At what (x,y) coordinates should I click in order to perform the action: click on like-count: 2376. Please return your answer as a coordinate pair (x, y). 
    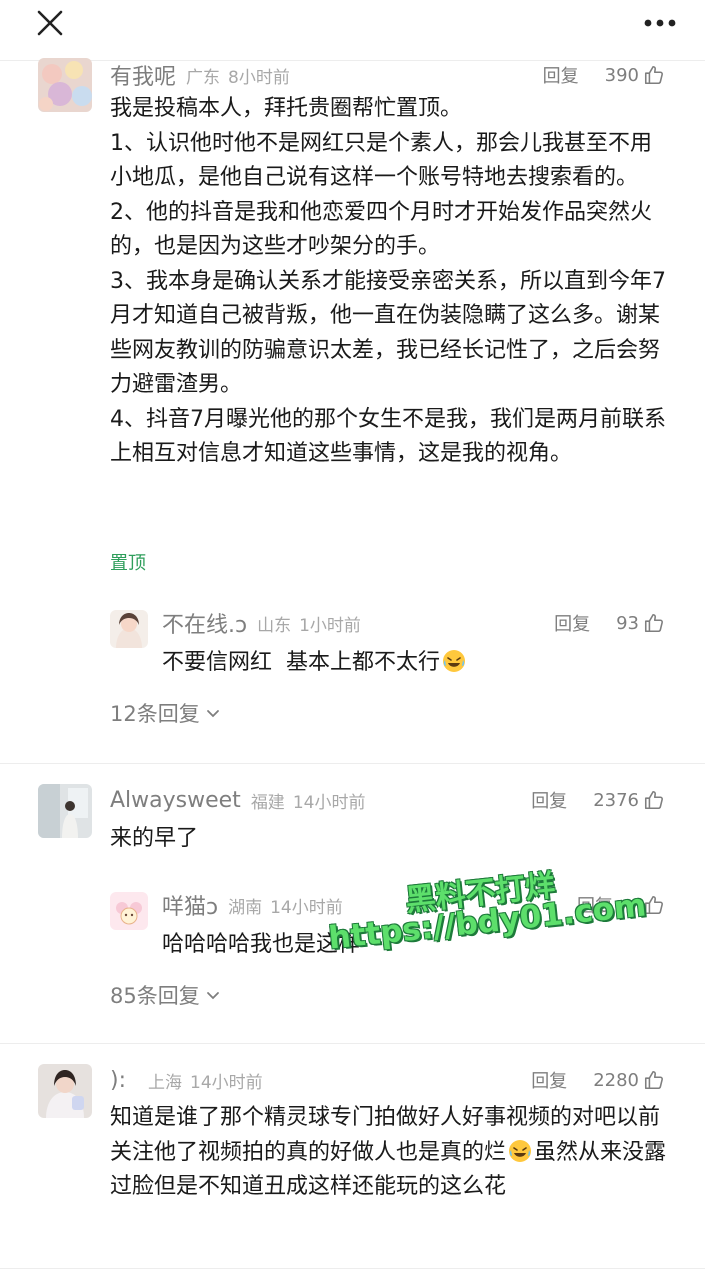
    Looking at the image, I should click on (616, 800).